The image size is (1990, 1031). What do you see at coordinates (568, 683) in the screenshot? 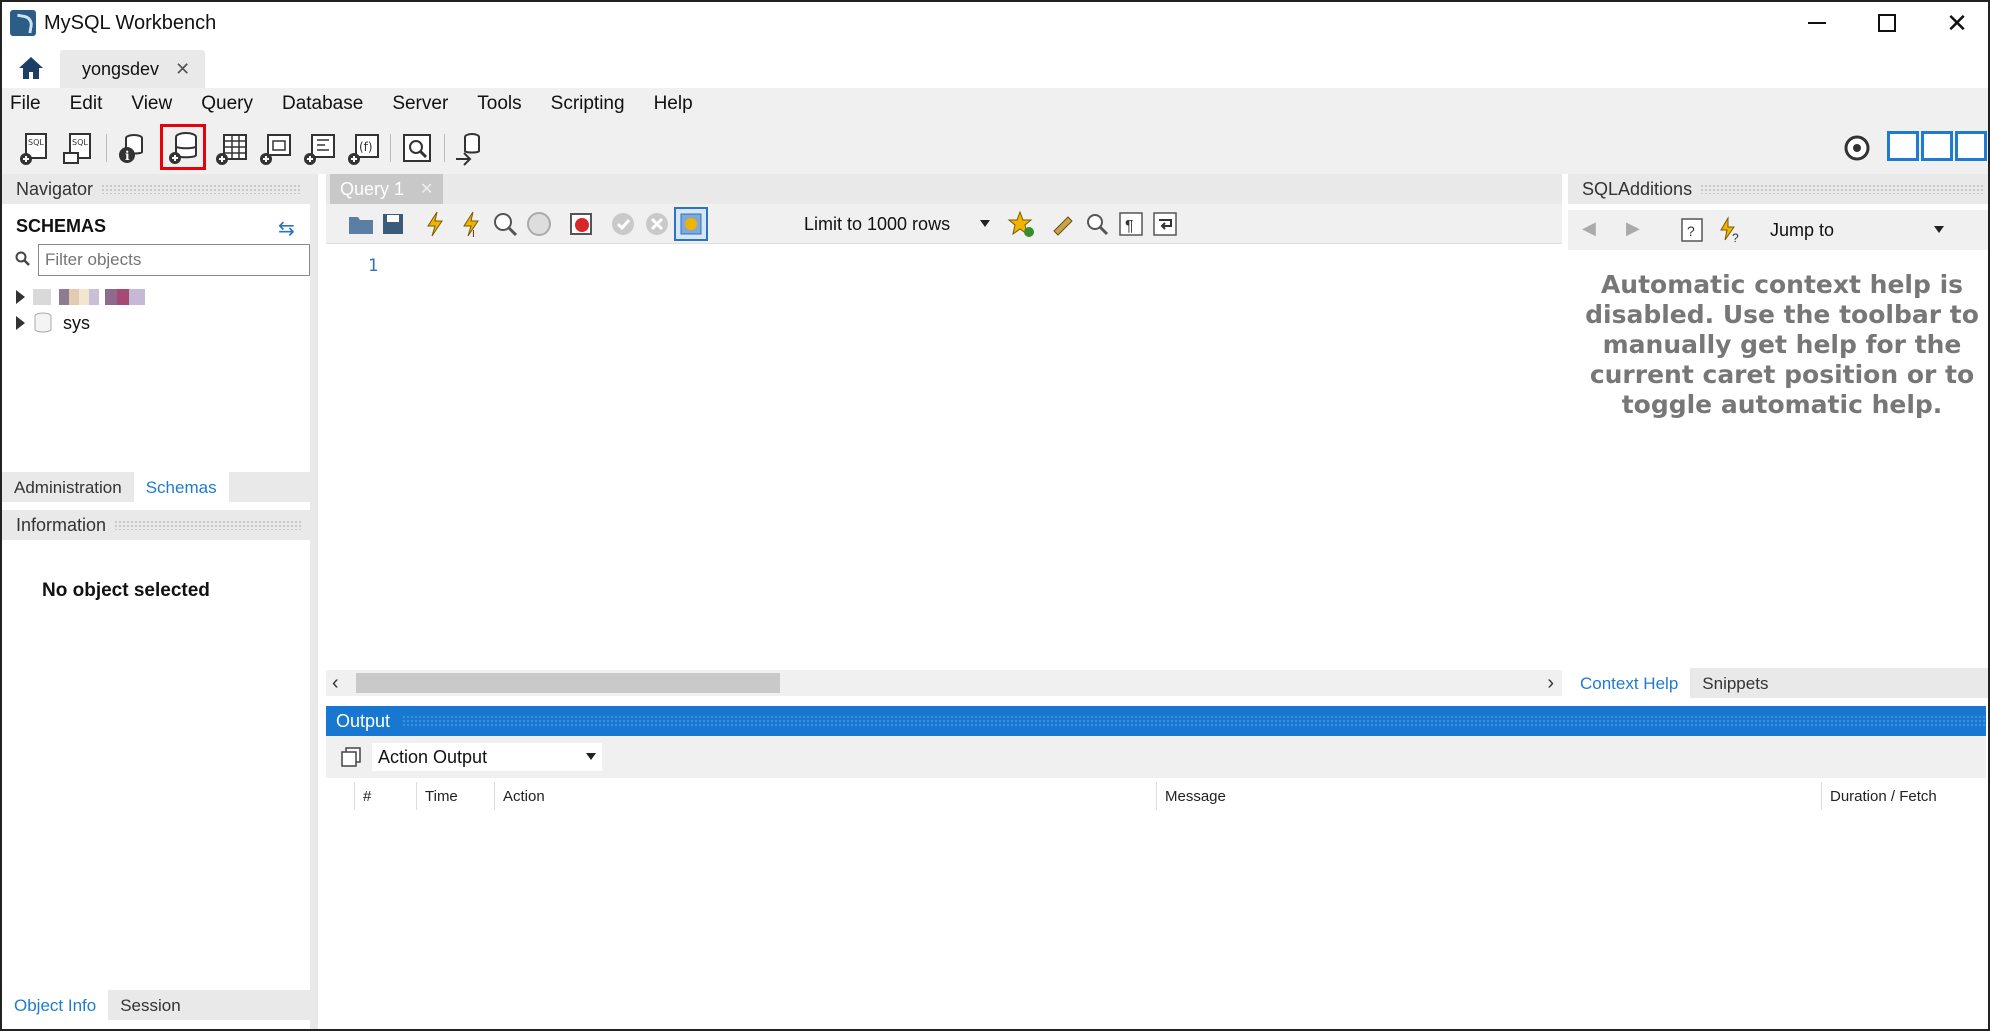
I see `scrollbar-thumb` at bounding box center [568, 683].